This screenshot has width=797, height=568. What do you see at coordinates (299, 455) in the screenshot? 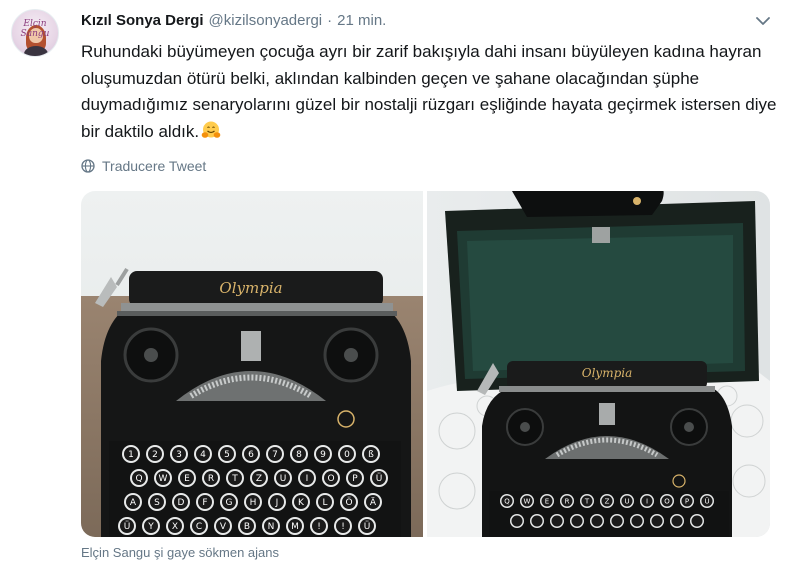
I see `svg-text: 8` at bounding box center [299, 455].